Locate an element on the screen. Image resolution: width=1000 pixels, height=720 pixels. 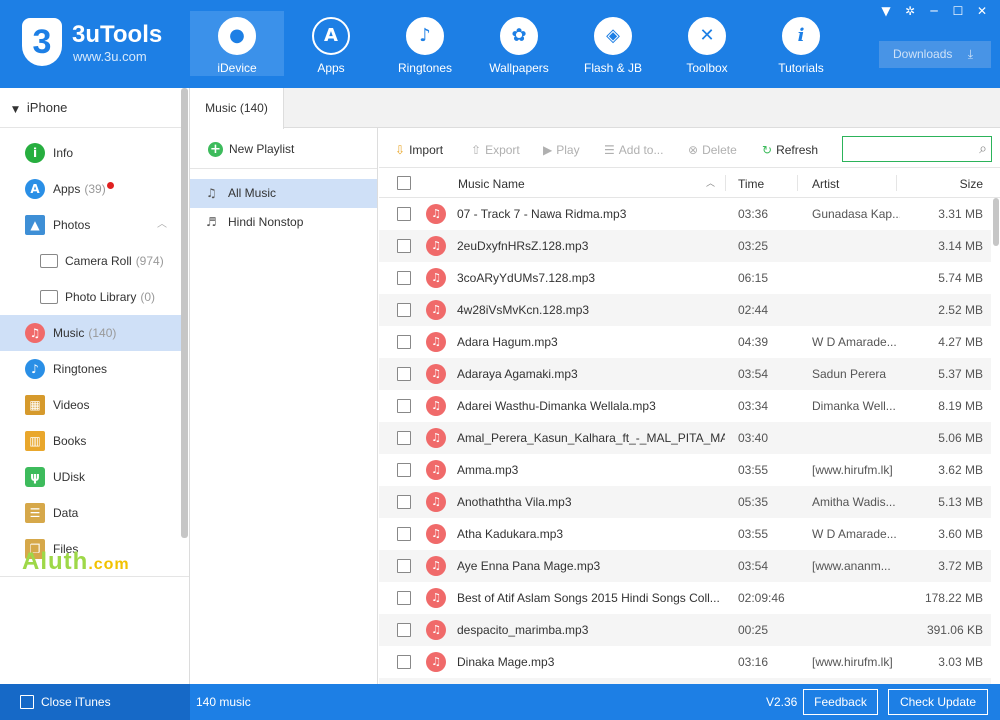
minimize-icon: ─ is located at coordinates (934, 11).